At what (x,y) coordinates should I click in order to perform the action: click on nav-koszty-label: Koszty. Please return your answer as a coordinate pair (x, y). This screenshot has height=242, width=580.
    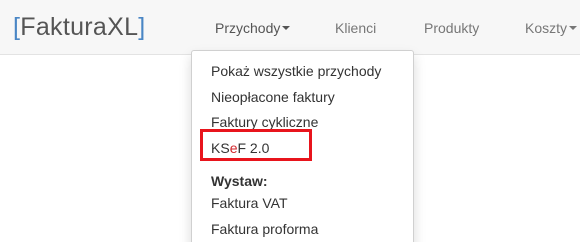
    Looking at the image, I should click on (546, 28).